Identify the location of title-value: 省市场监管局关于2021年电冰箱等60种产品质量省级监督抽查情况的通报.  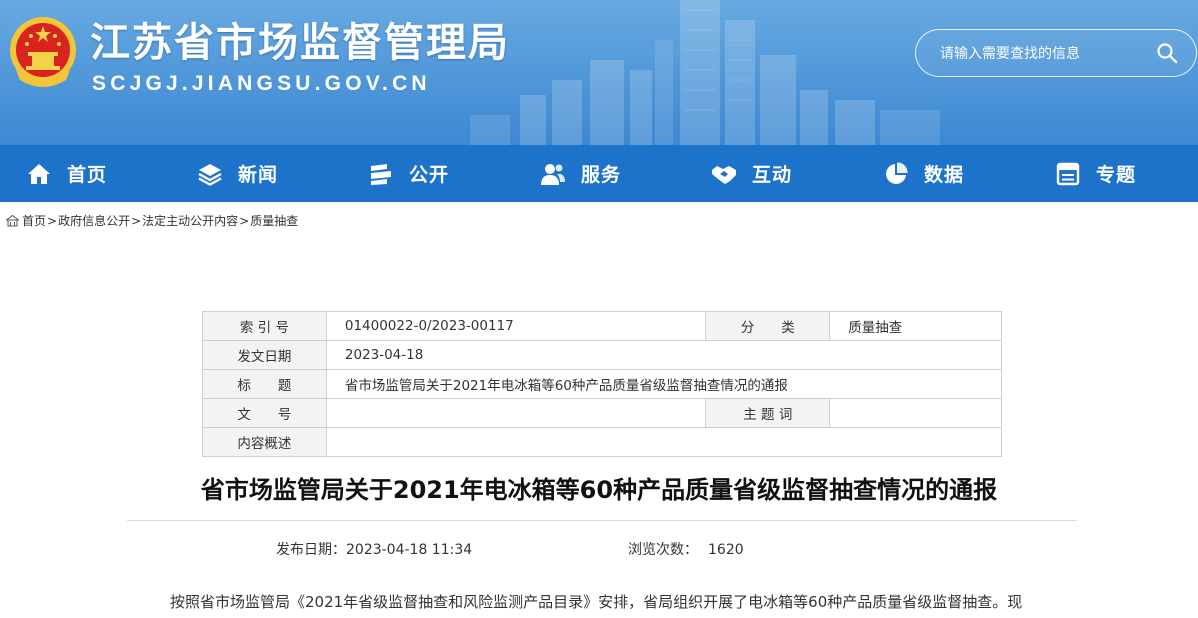
(664, 384).